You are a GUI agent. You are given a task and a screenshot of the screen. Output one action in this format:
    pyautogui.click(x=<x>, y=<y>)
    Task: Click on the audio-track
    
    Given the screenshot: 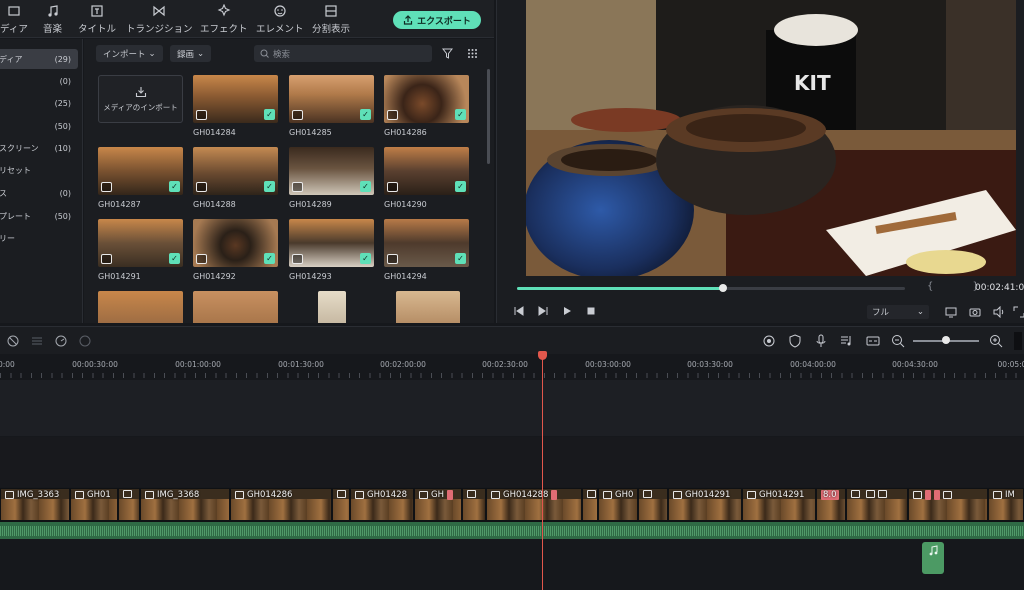 What is the action you would take?
    pyautogui.click(x=512, y=530)
    